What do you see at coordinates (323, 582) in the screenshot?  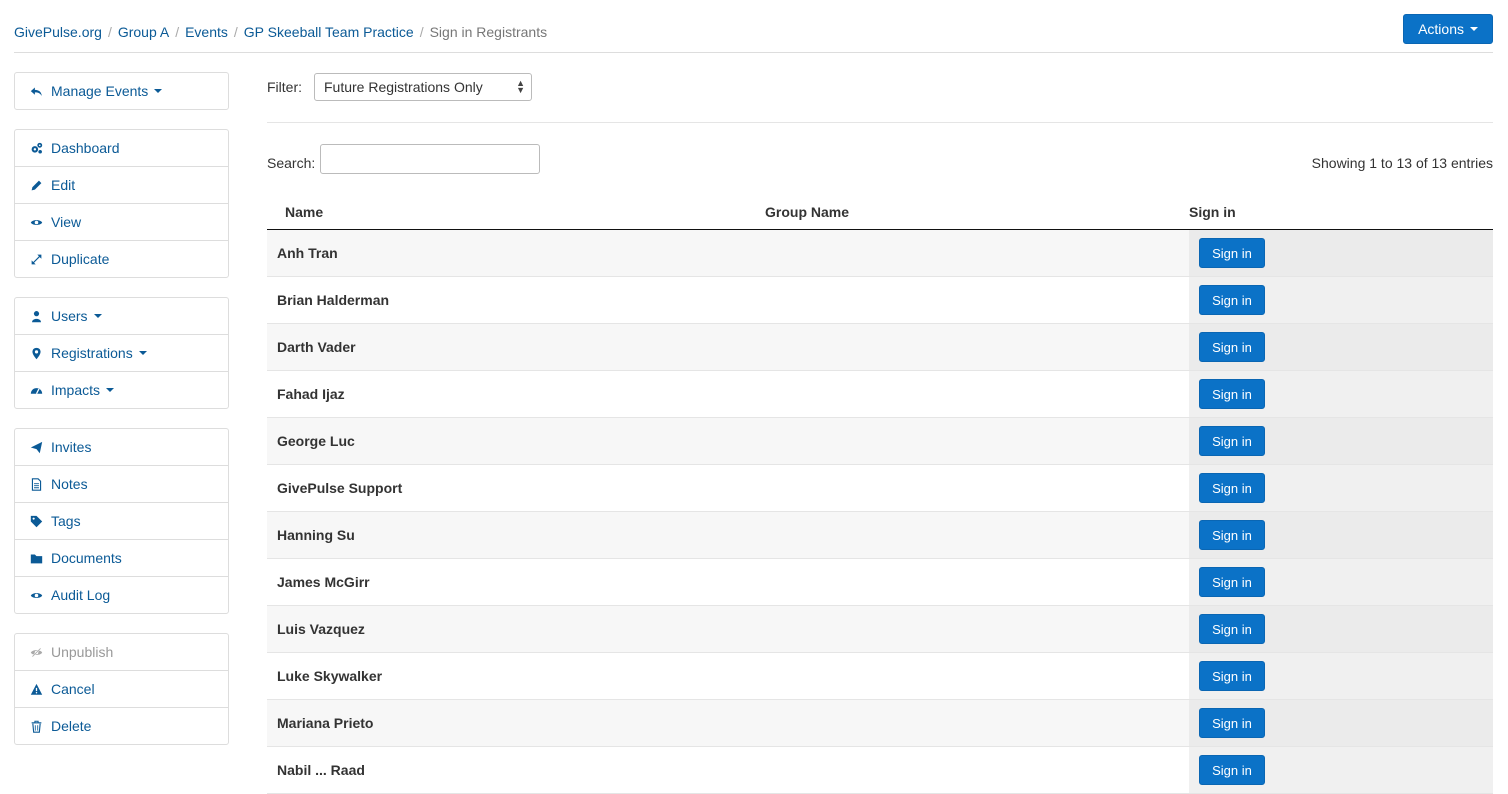 I see `registrant-name: James McGirr` at bounding box center [323, 582].